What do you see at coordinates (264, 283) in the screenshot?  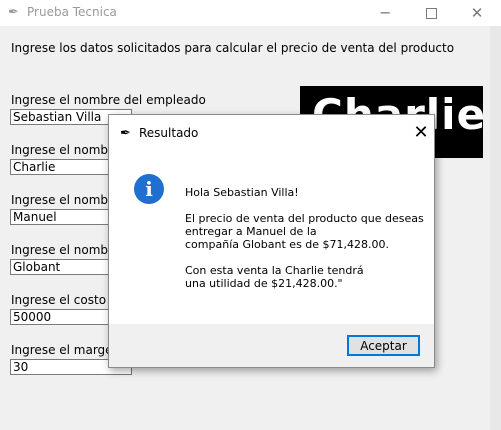 I see `message-line: una utilidad de $21,428.00."` at bounding box center [264, 283].